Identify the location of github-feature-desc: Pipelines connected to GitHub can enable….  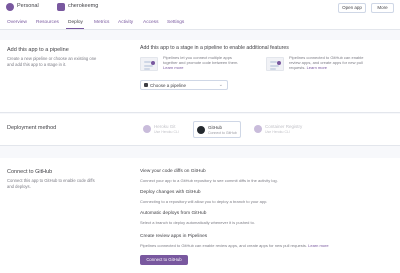
(223, 245).